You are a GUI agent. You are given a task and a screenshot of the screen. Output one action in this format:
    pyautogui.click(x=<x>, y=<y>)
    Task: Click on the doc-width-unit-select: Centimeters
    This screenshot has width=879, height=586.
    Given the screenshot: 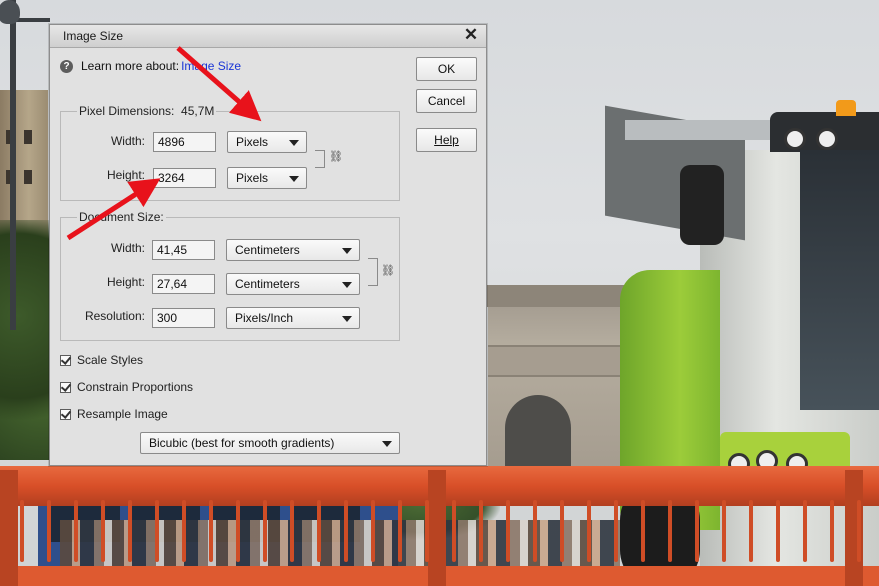 What is the action you would take?
    pyautogui.click(x=293, y=250)
    